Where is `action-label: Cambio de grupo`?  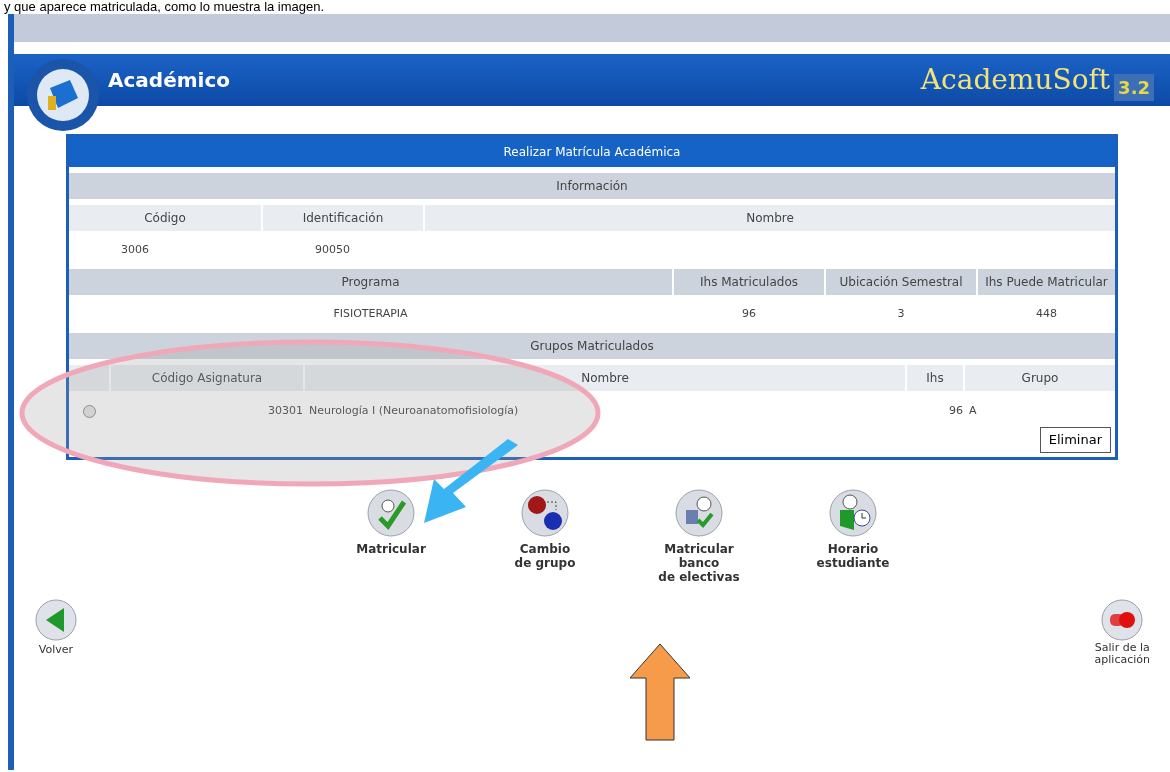 action-label: Cambio de grupo is located at coordinates (545, 555).